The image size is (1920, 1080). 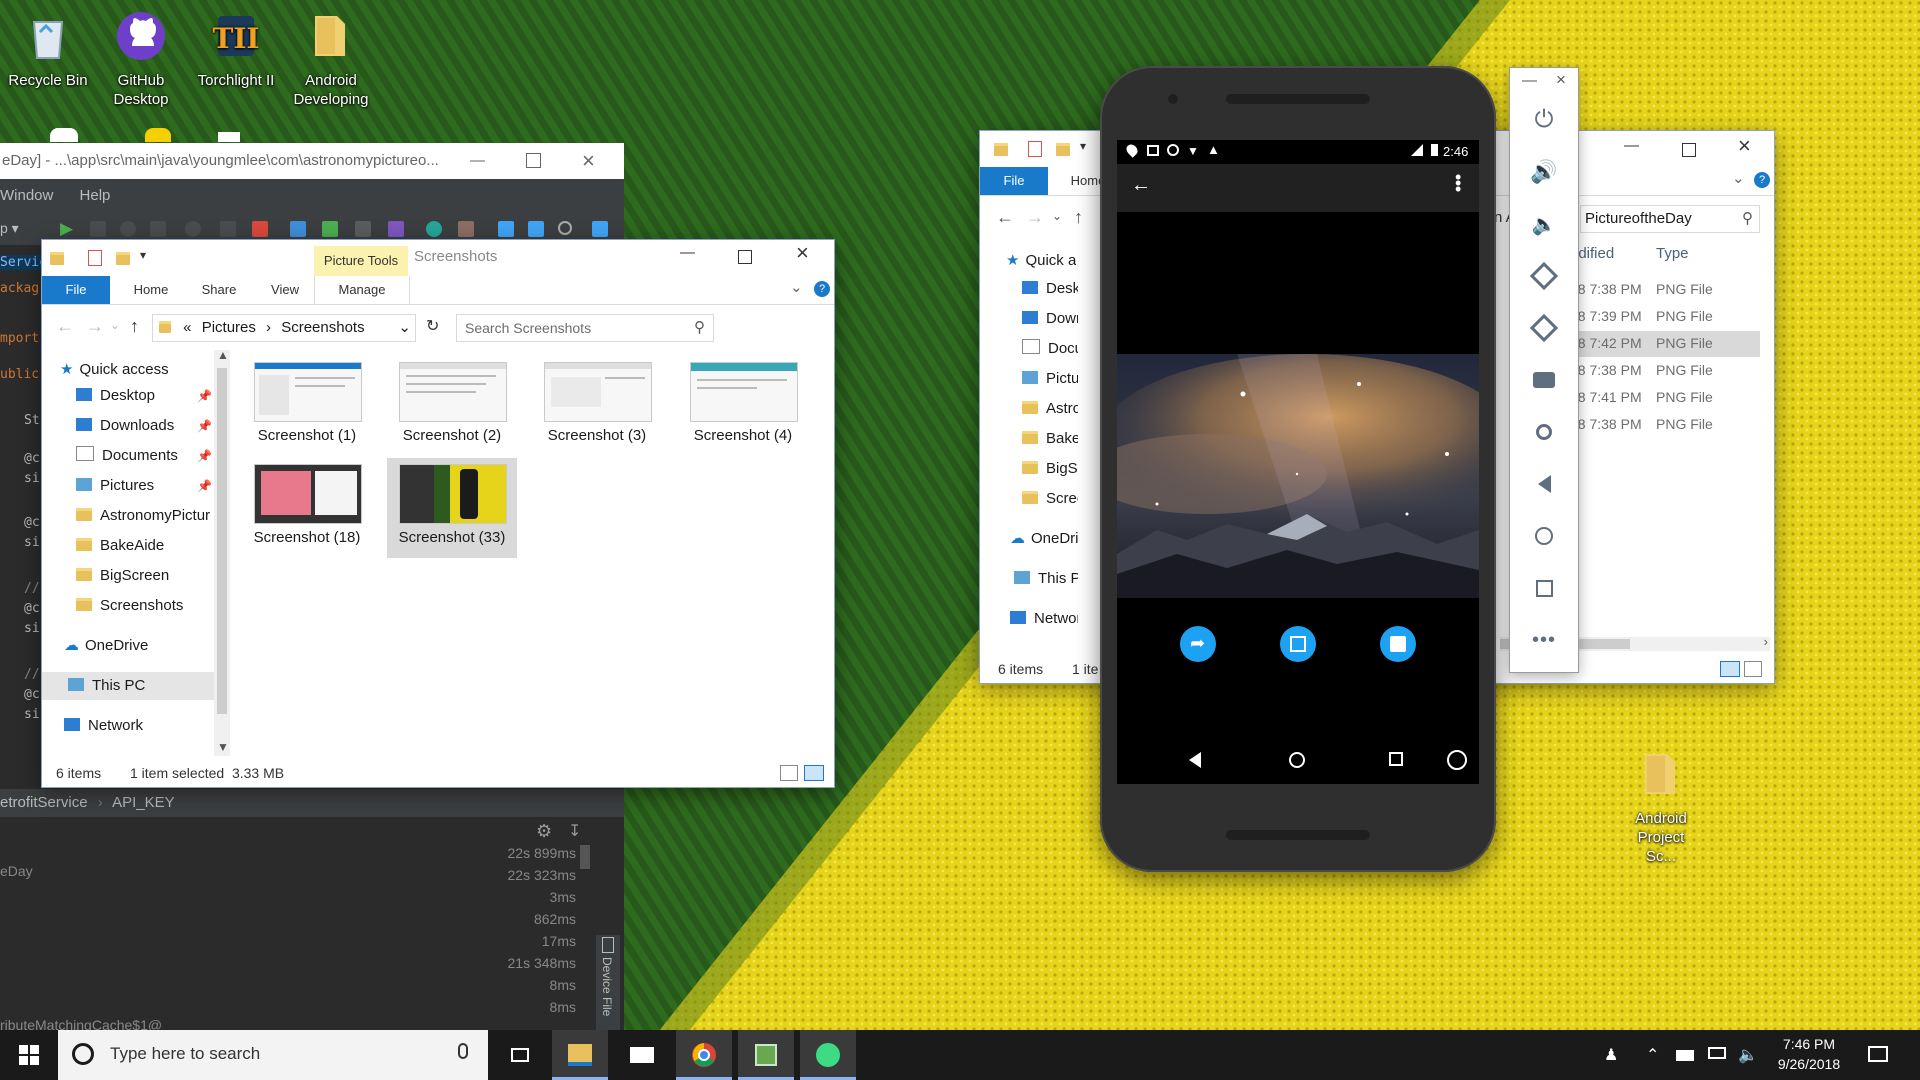 I want to click on scroll-right-icon: ›, so click(x=1766, y=641).